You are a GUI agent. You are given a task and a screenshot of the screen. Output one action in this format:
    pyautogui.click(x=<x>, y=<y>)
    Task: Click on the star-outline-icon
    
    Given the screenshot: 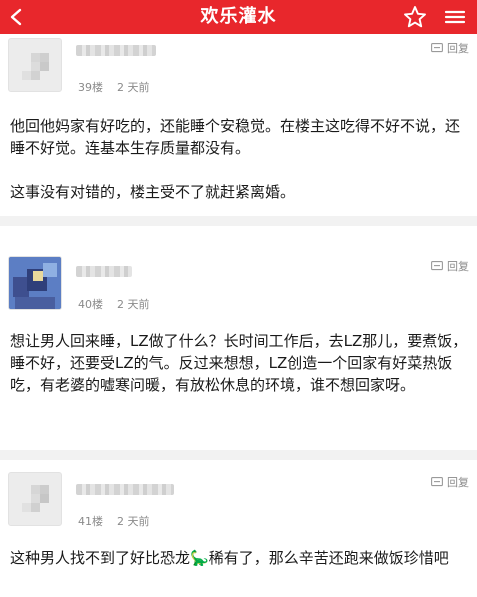 What is the action you would take?
    pyautogui.click(x=415, y=17)
    